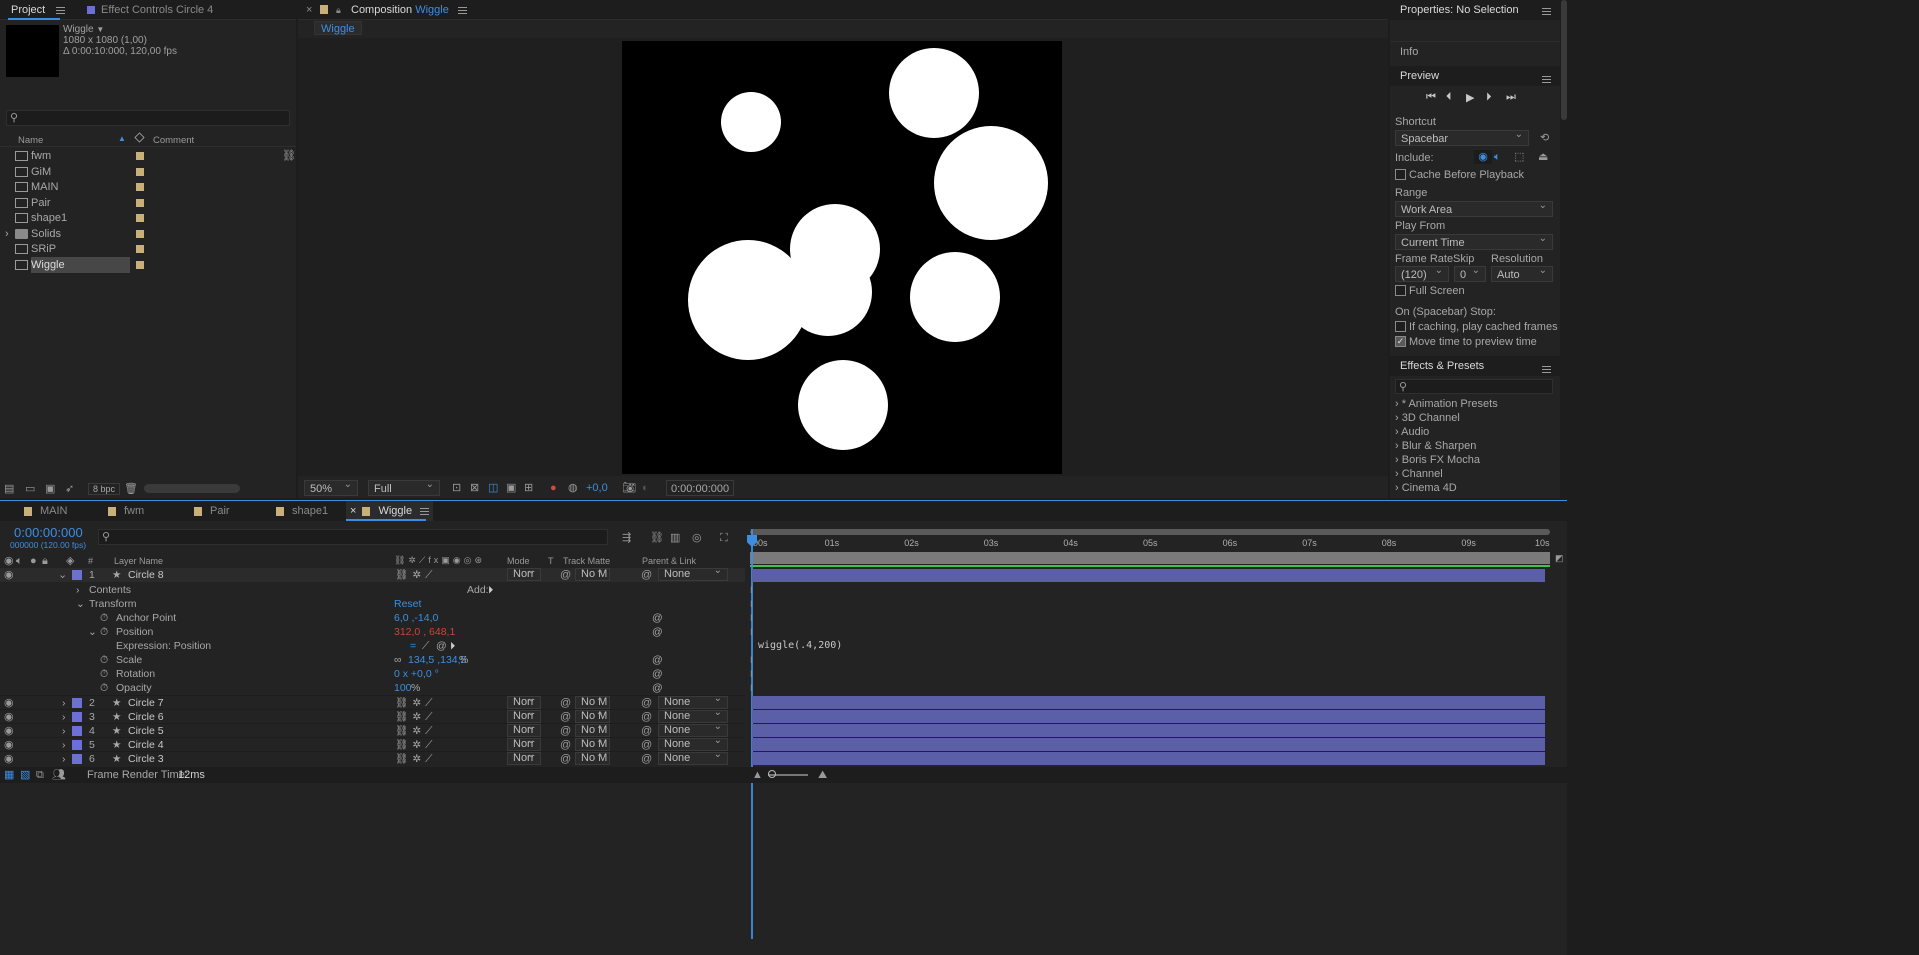  I want to click on layer-row: ◉ › 3 ★ Circle 6 ⛓✲⟋ Norr @ No M @ None, so click(372, 716).